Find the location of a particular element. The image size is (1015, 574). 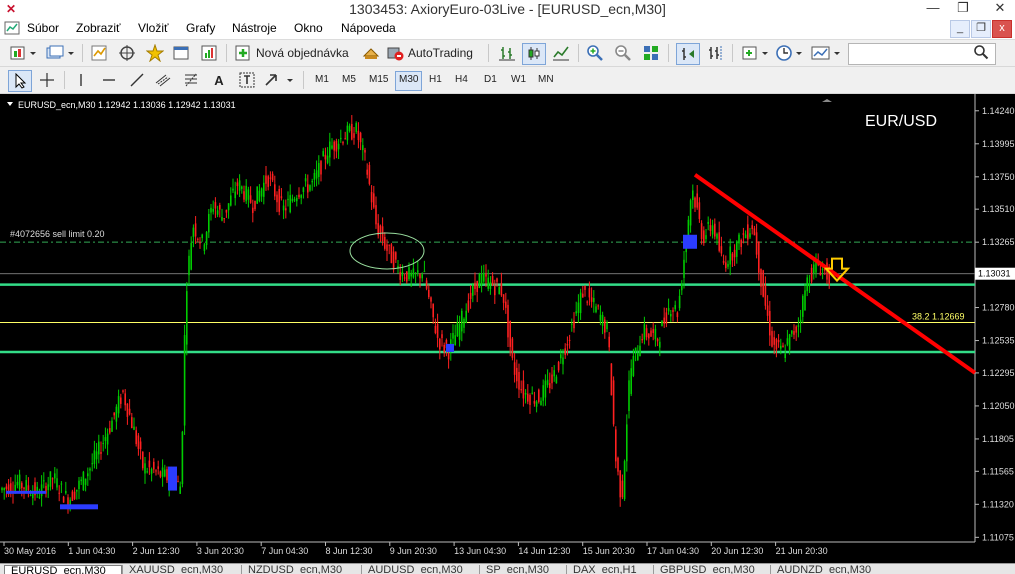

crosshair-button is located at coordinates (47, 80).